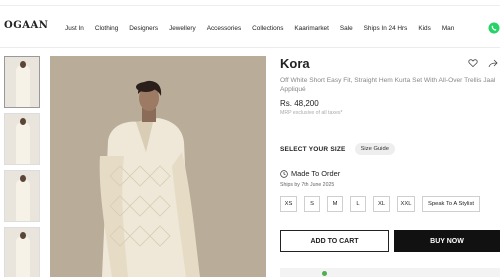 The height and width of the screenshot is (277, 500). Describe the element at coordinates (451, 204) in the screenshot. I see `speak-to-stylist-button: Speak To A Stylist` at that location.